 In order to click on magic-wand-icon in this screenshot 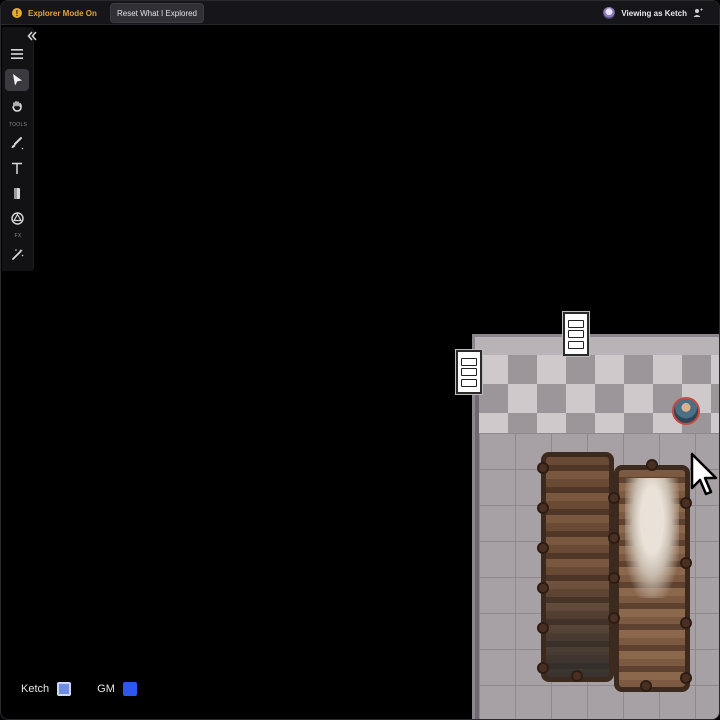, I will do `click(17, 254)`.